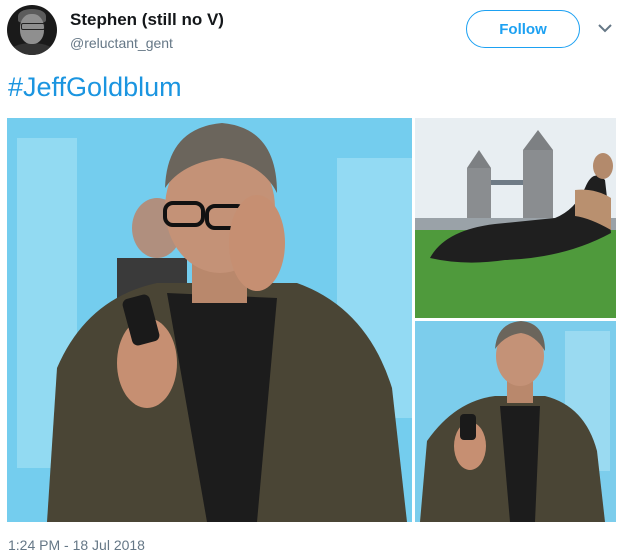  I want to click on follow-button: Follow, so click(523, 29).